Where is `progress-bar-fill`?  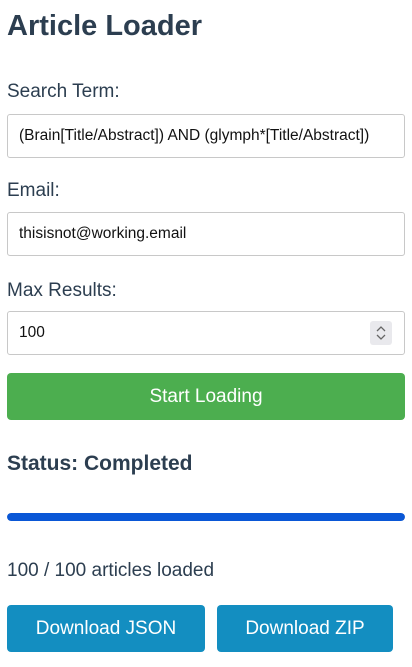
progress-bar-fill is located at coordinates (206, 517).